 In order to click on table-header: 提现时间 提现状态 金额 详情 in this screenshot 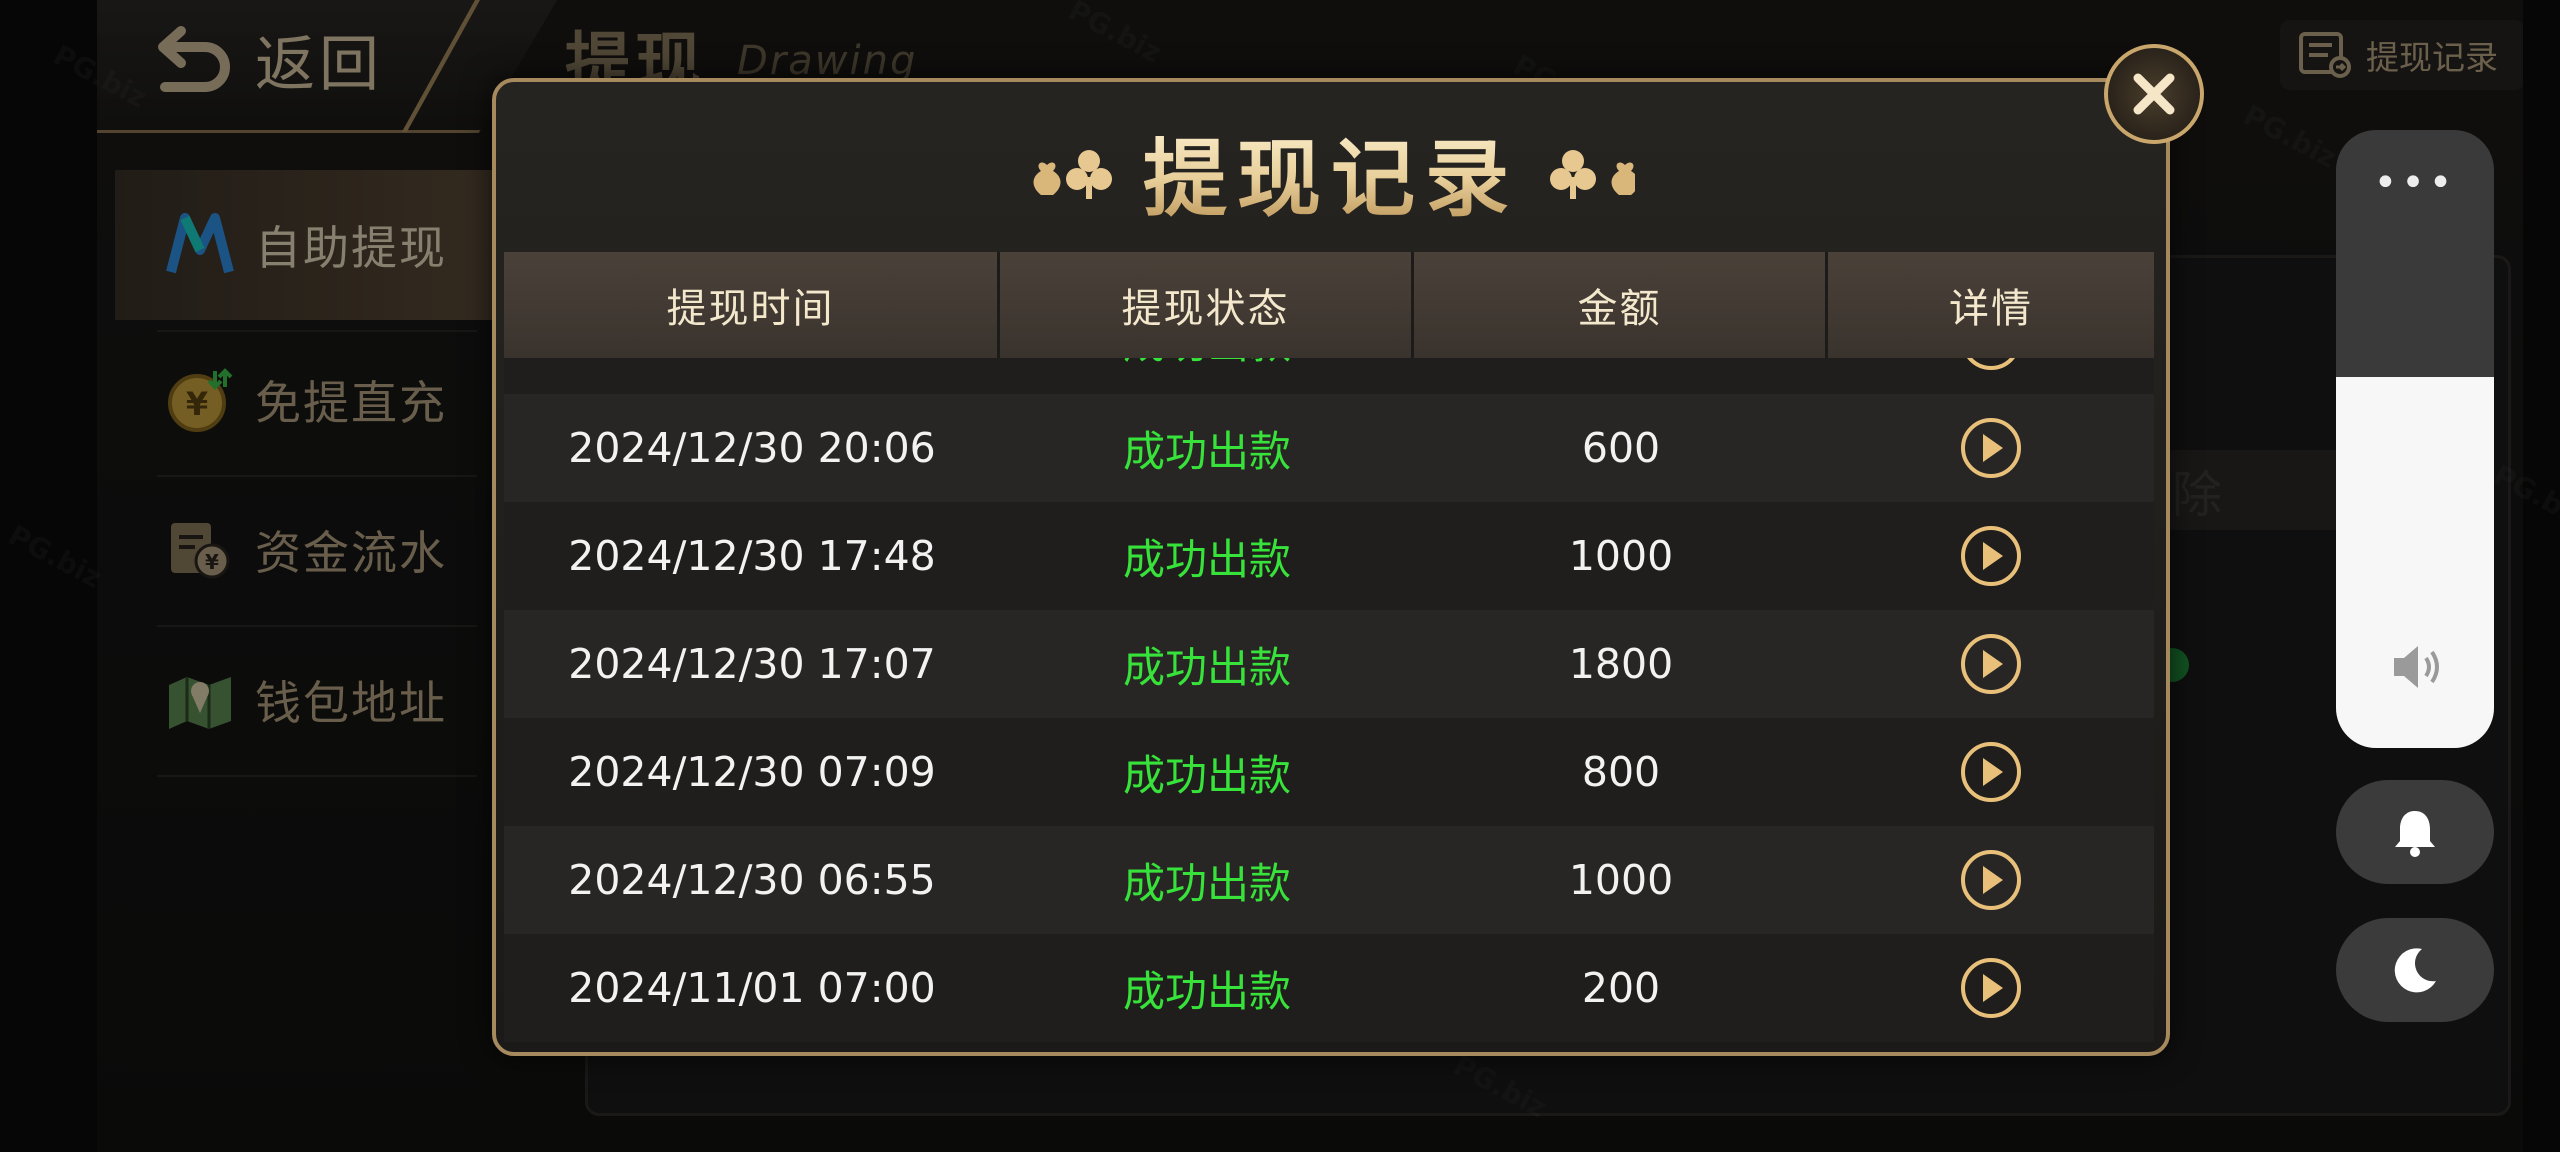, I will do `click(1329, 305)`.